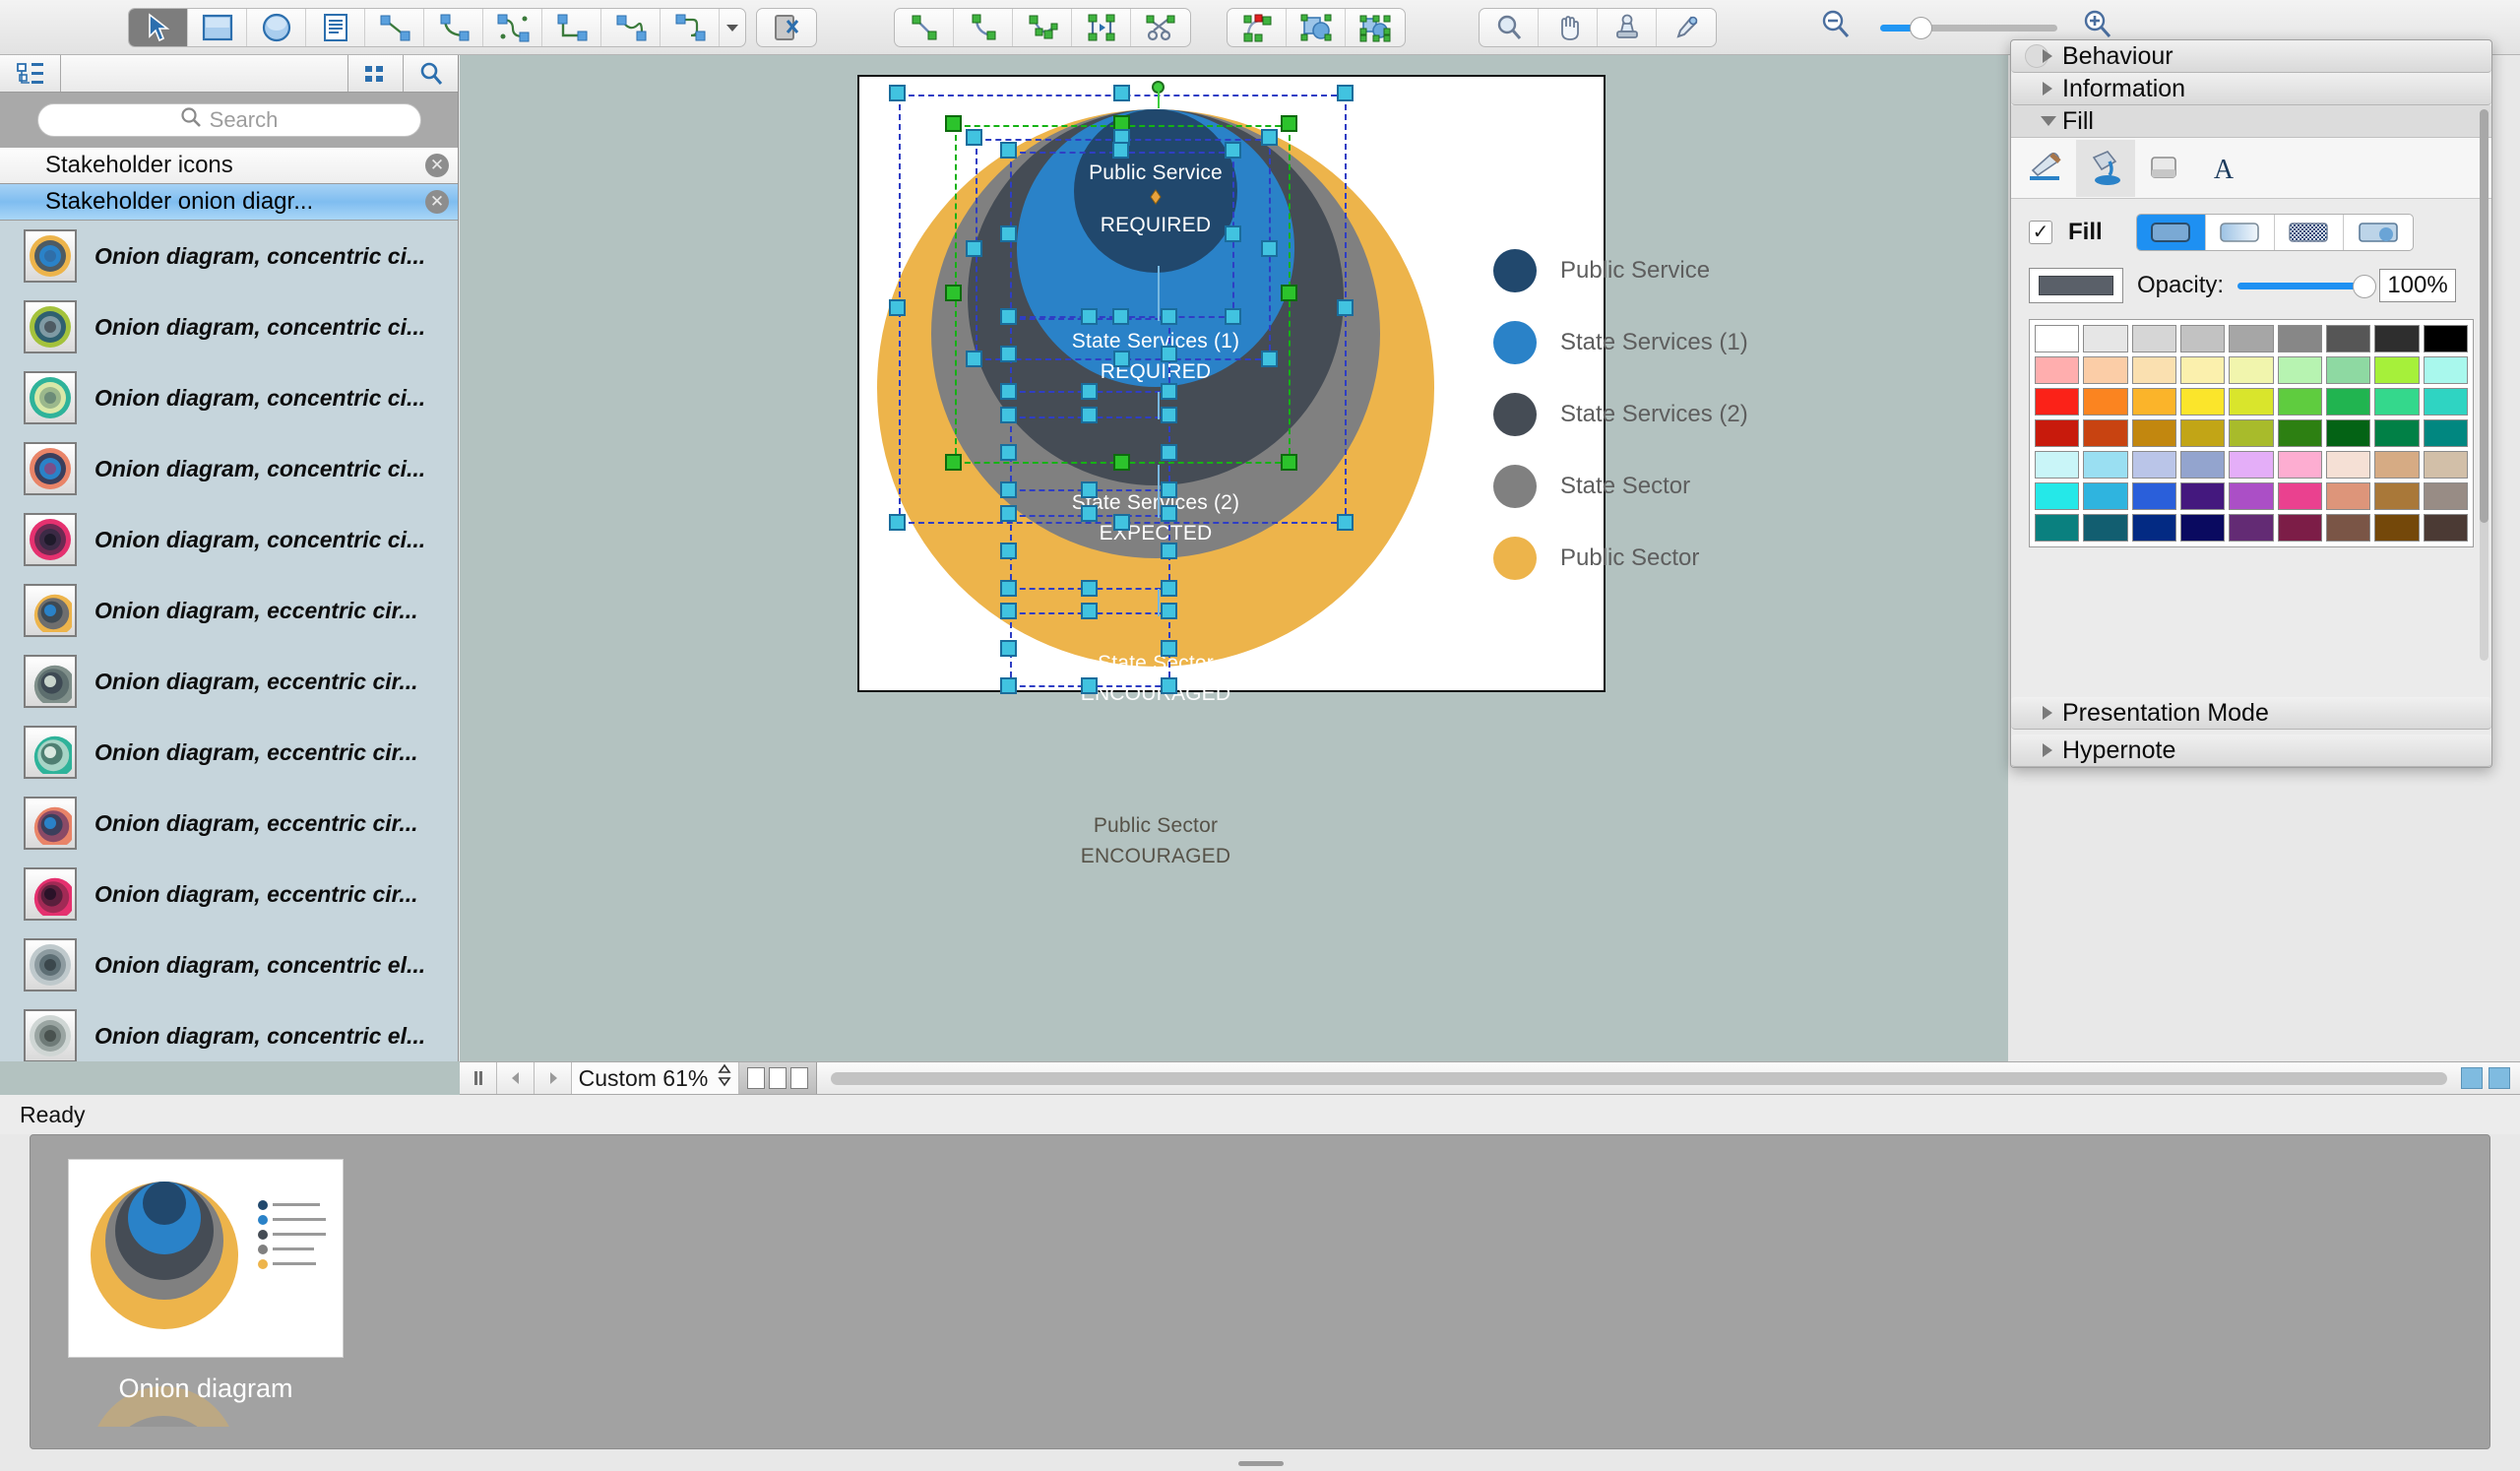 Image resolution: width=2520 pixels, height=1471 pixels. What do you see at coordinates (206, 1293) in the screenshot?
I see `slide-thumbnail: Onion diagram` at bounding box center [206, 1293].